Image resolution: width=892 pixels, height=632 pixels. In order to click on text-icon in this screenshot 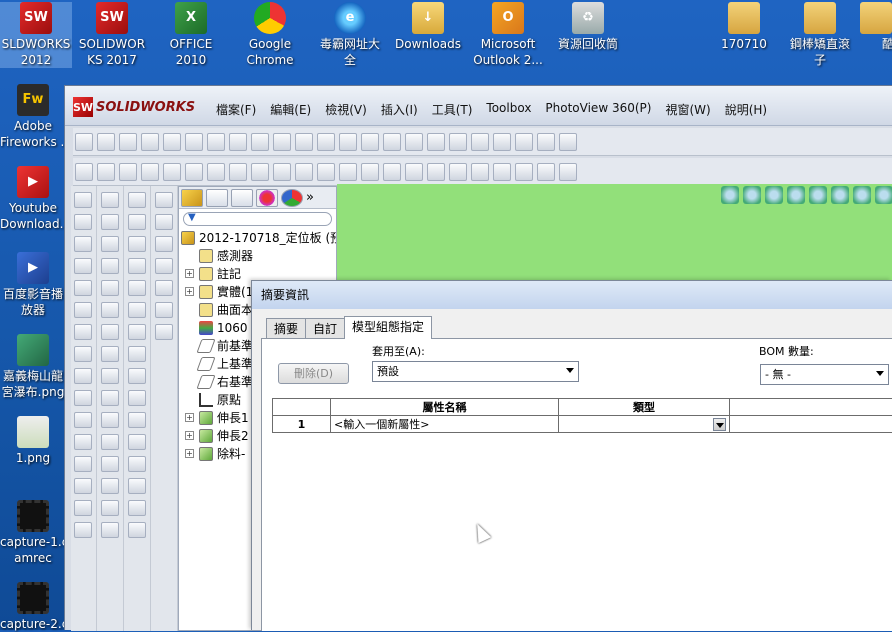, I will do `click(370, 172)`.